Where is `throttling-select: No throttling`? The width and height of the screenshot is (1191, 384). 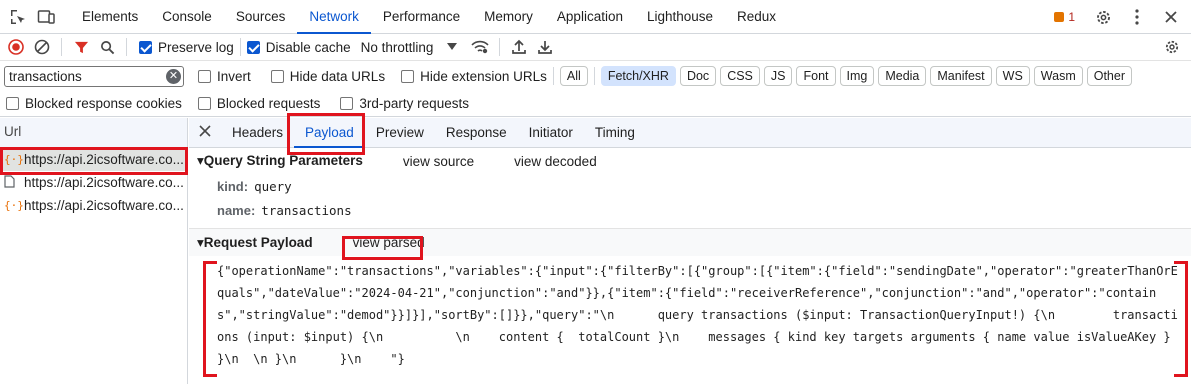 throttling-select: No throttling is located at coordinates (409, 47).